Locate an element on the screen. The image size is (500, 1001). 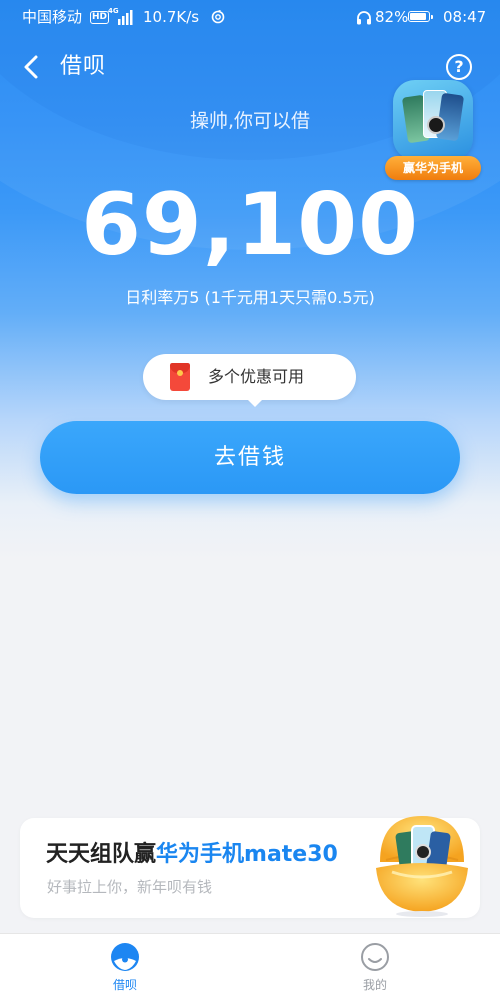
sync-icon is located at coordinates (218, 17).